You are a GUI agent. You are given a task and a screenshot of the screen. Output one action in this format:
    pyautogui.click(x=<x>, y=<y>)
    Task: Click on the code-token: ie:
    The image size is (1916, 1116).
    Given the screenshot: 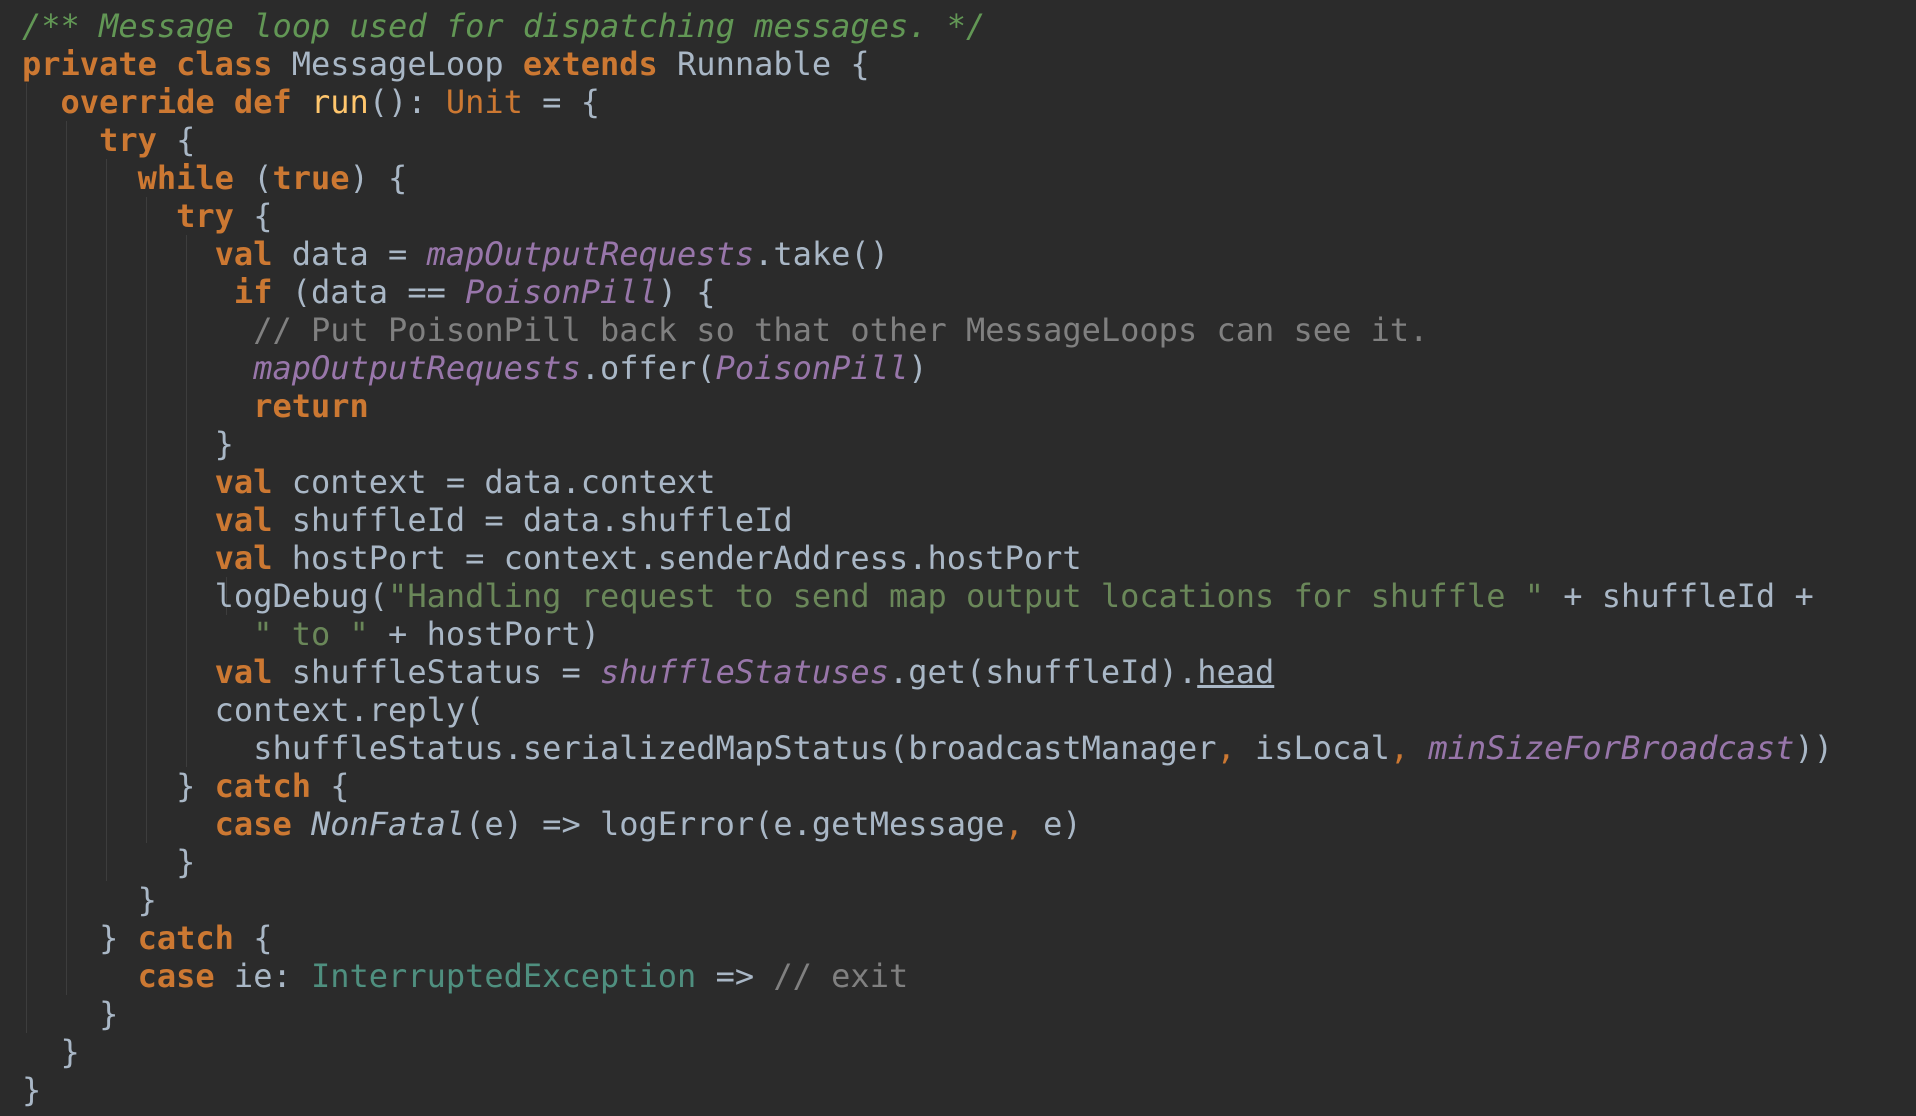 What is the action you would take?
    pyautogui.click(x=262, y=976)
    